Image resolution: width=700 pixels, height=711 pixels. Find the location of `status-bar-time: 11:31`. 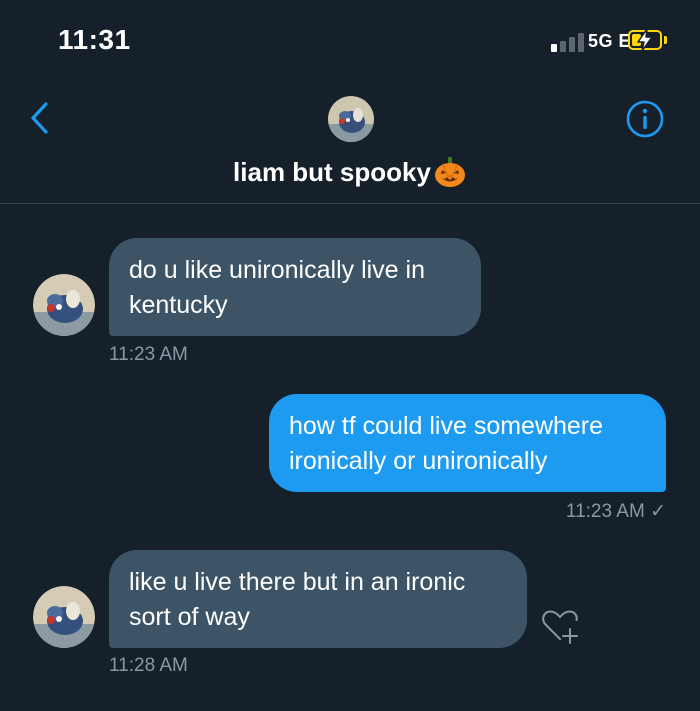

status-bar-time: 11:31 is located at coordinates (94, 39).